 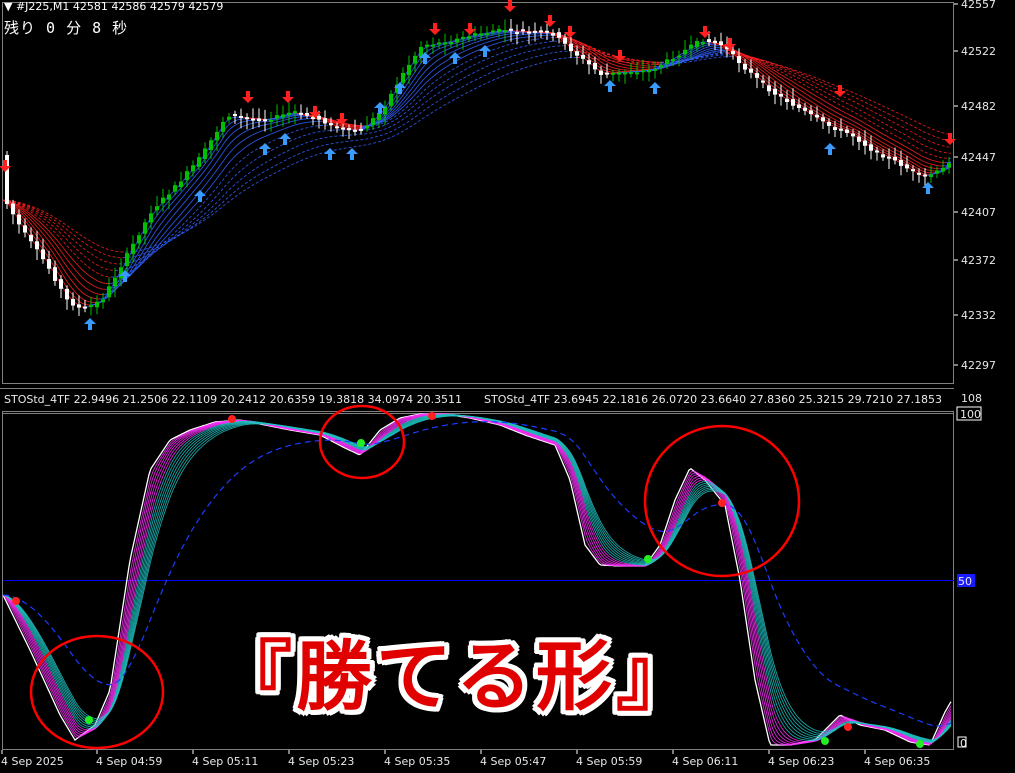 What do you see at coordinates (114, 6) in the screenshot?
I see `symbol-header: ▼ #J225,M1 42581 42586 42579 42579` at bounding box center [114, 6].